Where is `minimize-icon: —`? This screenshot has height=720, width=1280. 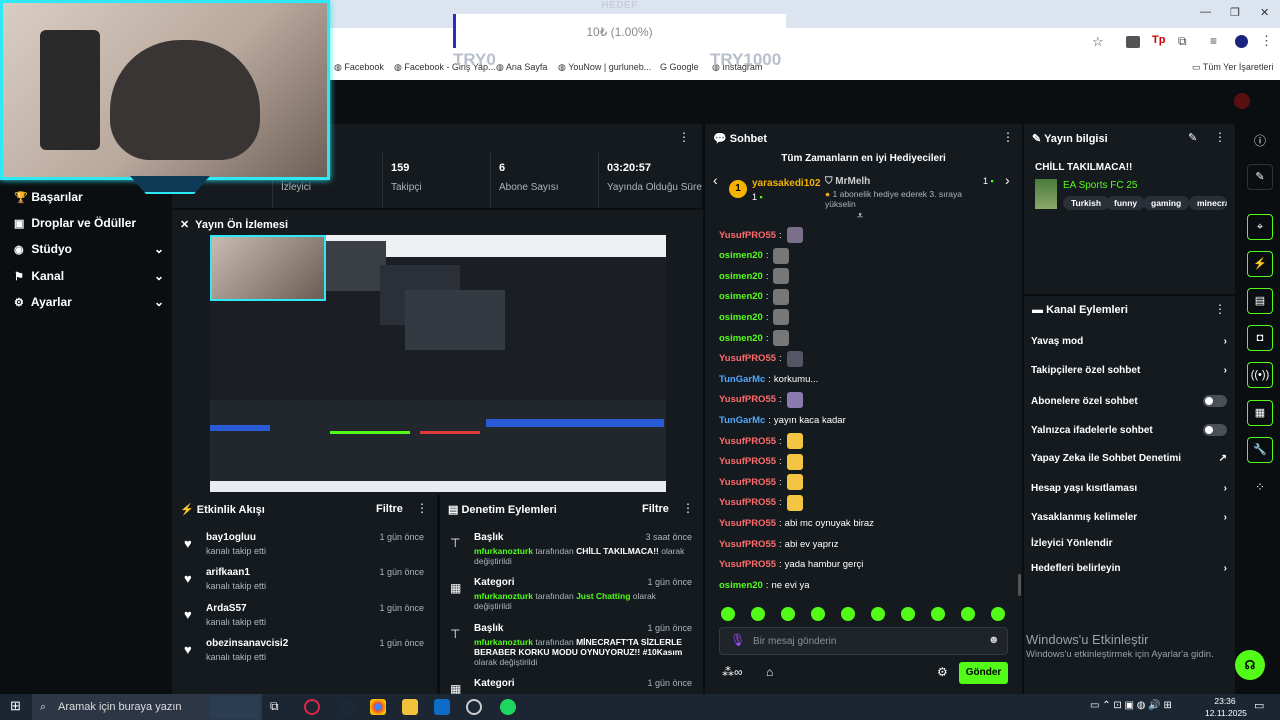 minimize-icon: — is located at coordinates (1205, 12).